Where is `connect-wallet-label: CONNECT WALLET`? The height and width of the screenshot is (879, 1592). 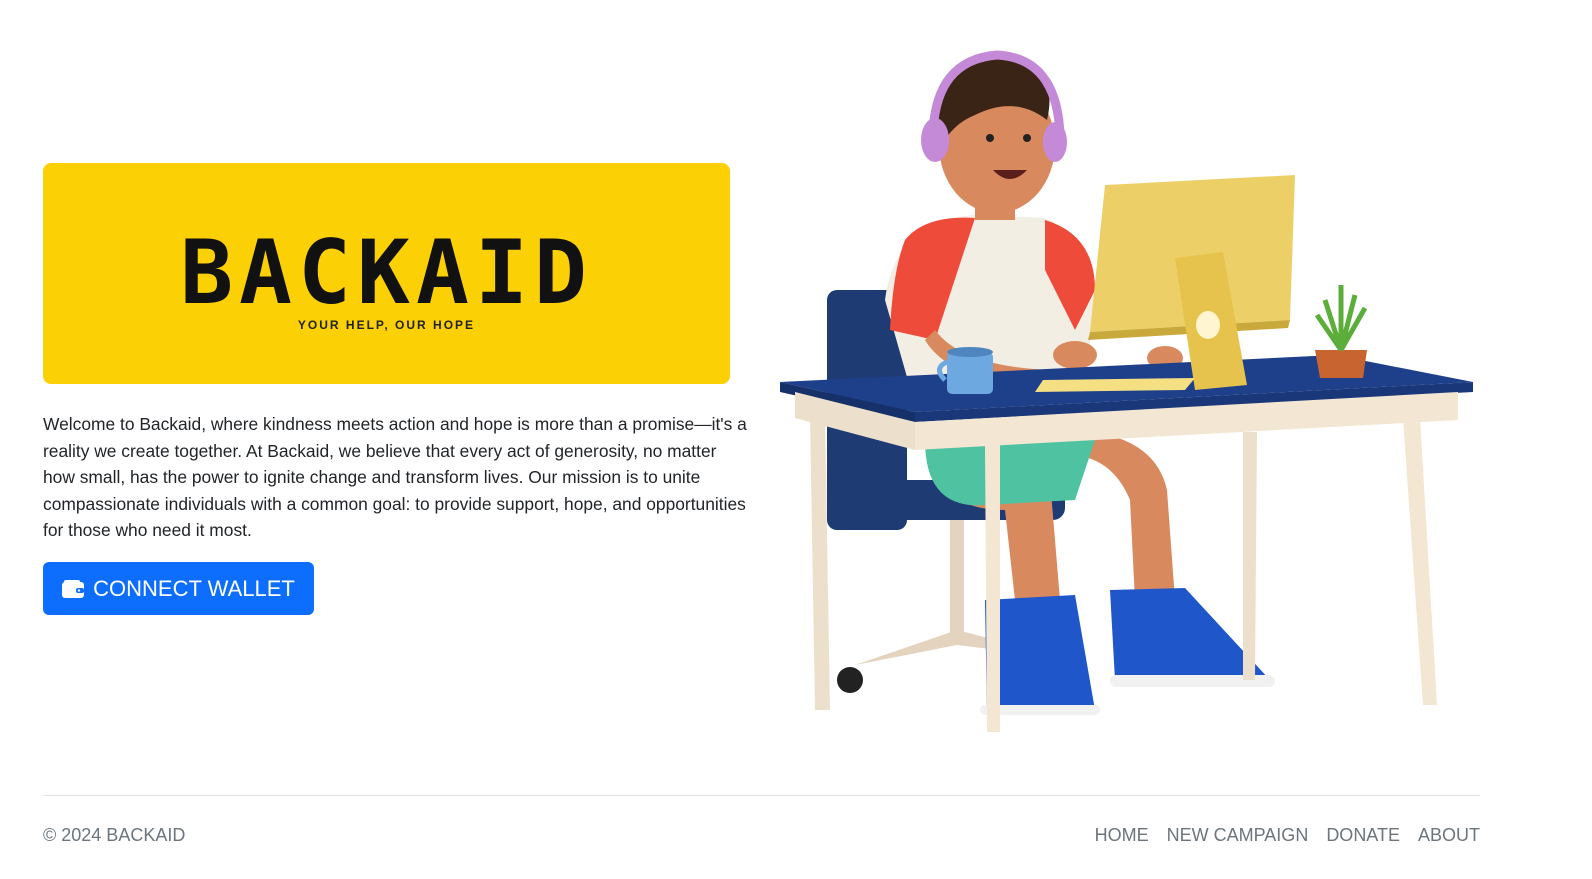
connect-wallet-label: CONNECT WALLET is located at coordinates (194, 588).